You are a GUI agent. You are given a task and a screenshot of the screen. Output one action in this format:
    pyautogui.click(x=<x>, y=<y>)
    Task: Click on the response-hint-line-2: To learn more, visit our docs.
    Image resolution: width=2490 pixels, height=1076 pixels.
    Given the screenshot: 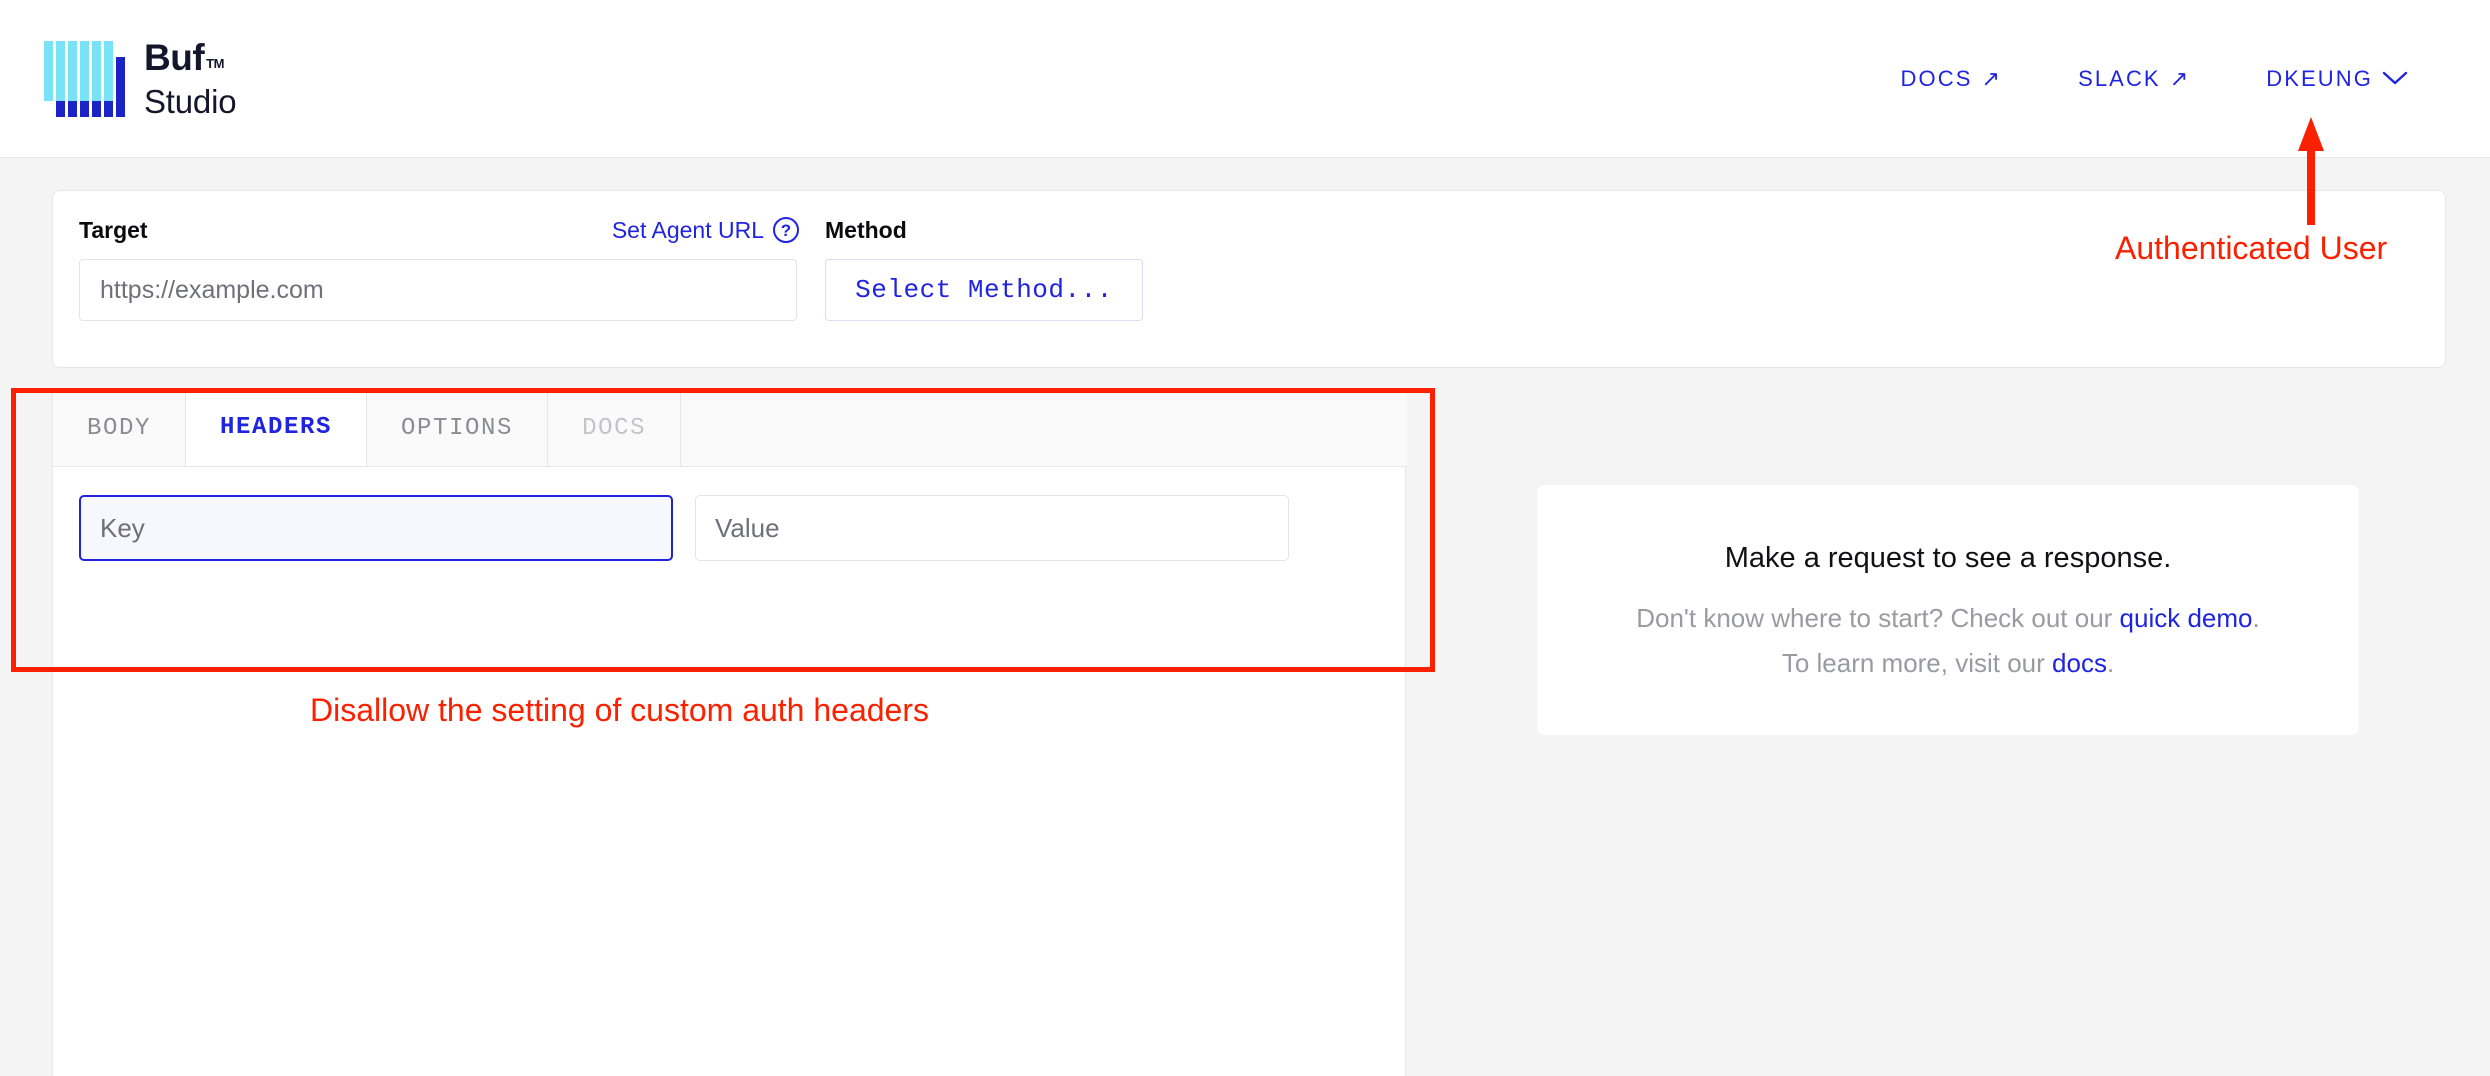 What is the action you would take?
    pyautogui.click(x=1948, y=663)
    